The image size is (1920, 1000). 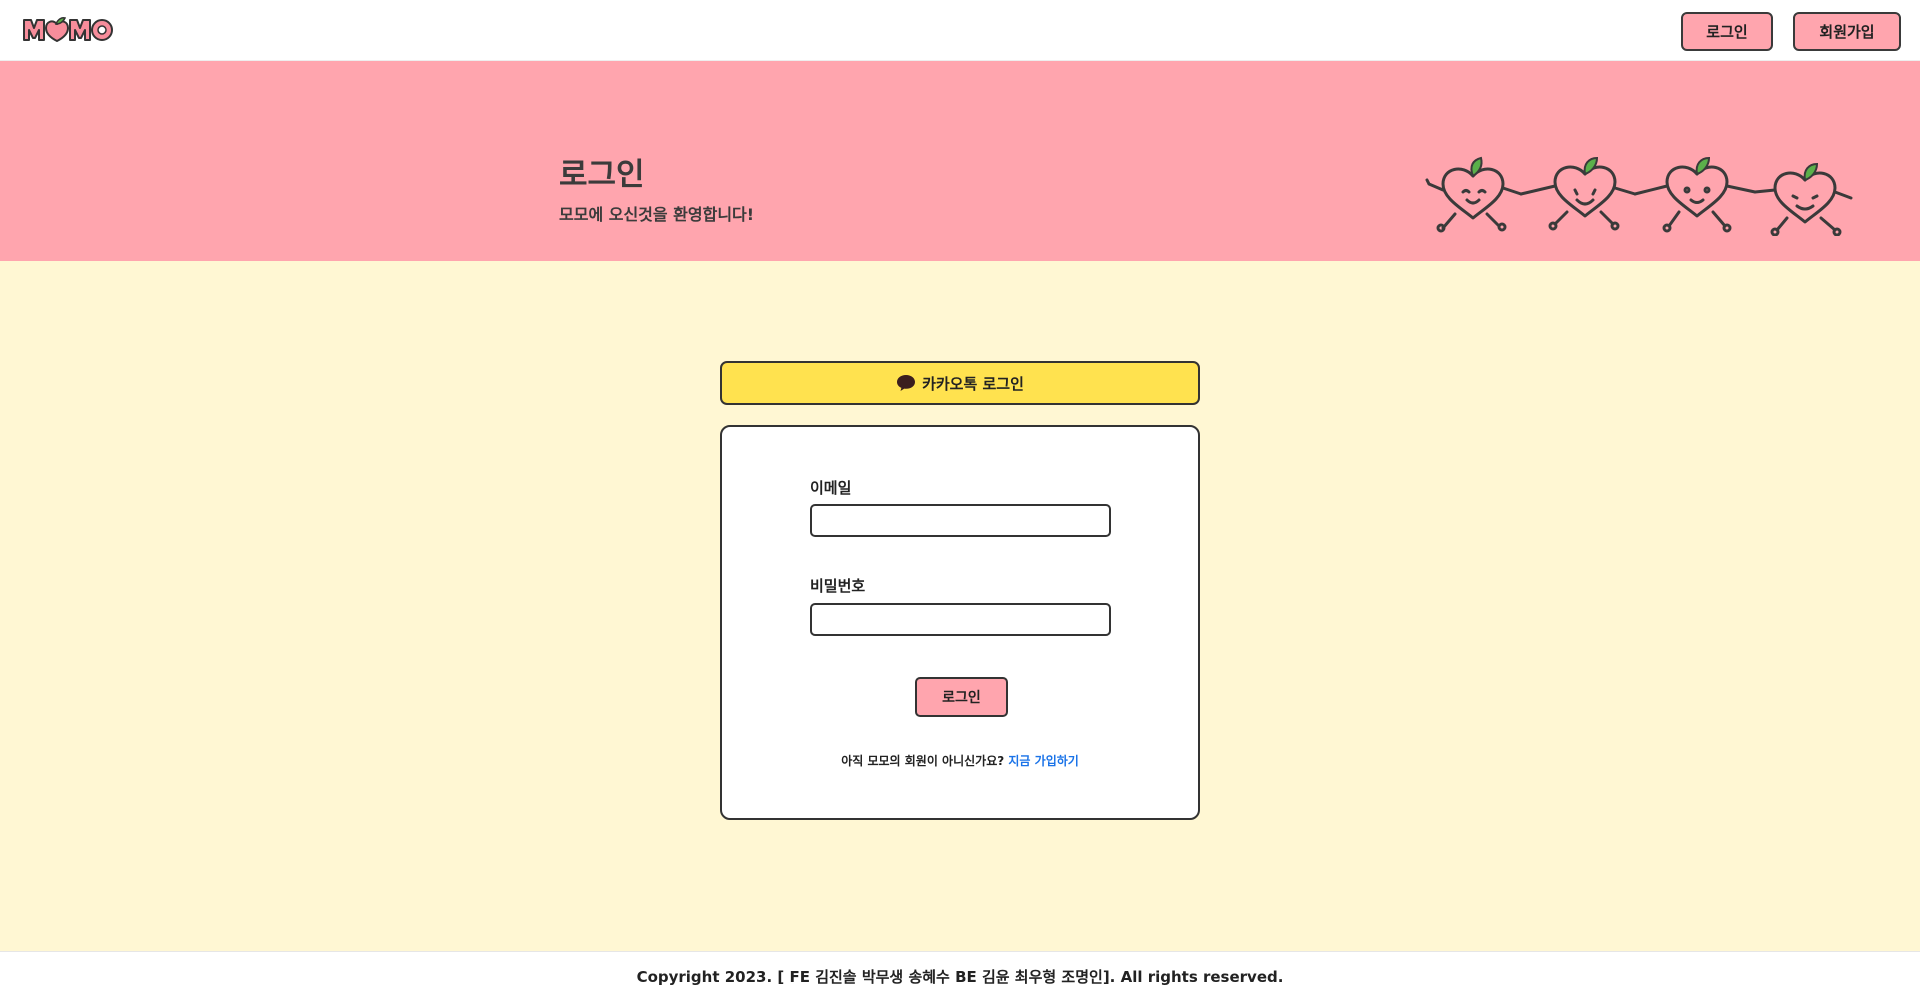 I want to click on login-card: 이메일 비밀번호 로그인 아직 모모의 회원이 아니신가요? 지금 가입하기, so click(x=960, y=622).